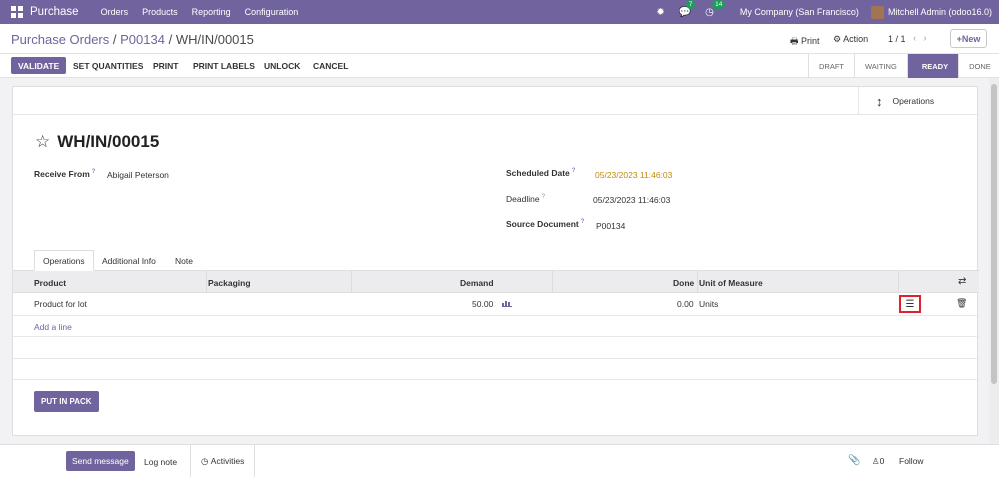 The image size is (999, 479). Describe the element at coordinates (978, 66) in the screenshot. I see `stage-done: DONE` at that location.